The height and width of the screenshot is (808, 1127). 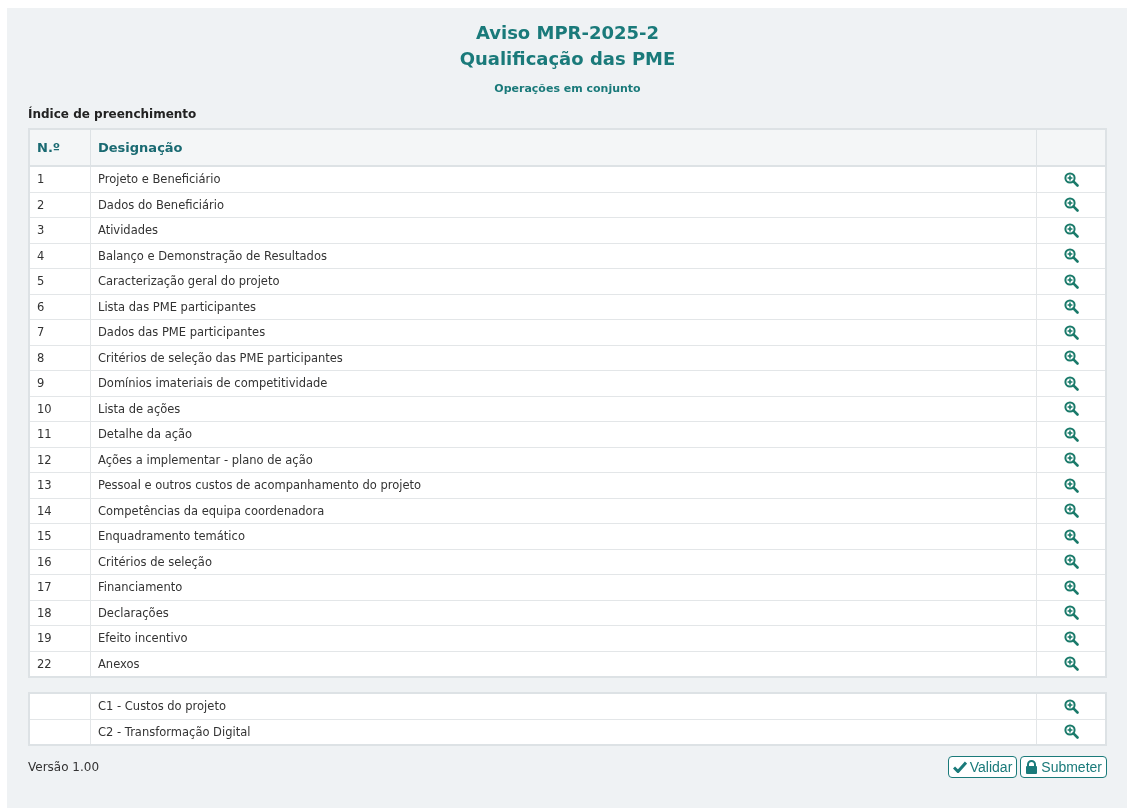 I want to click on section-link: Anexos, so click(x=119, y=663).